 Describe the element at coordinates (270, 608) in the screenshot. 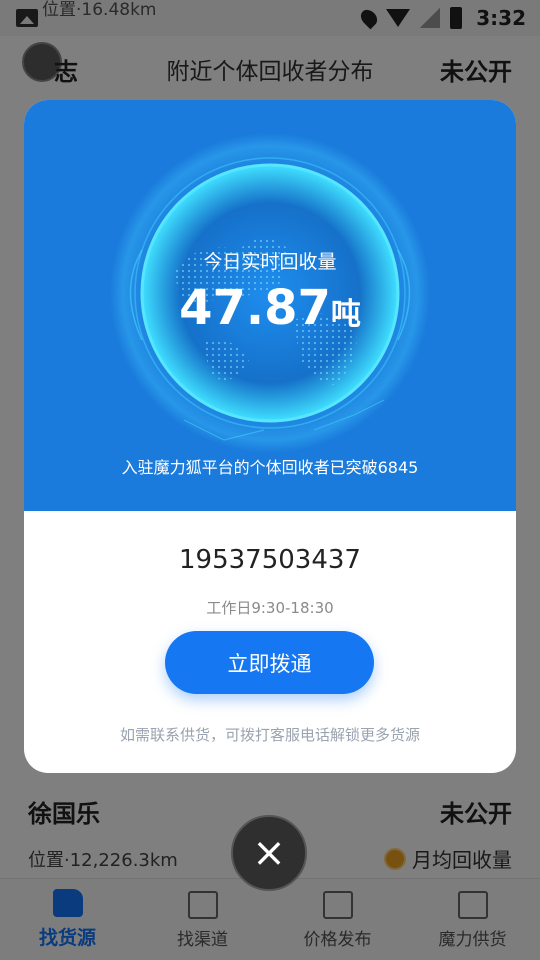

I see `working-hours: 工作日9:30-18:30` at that location.